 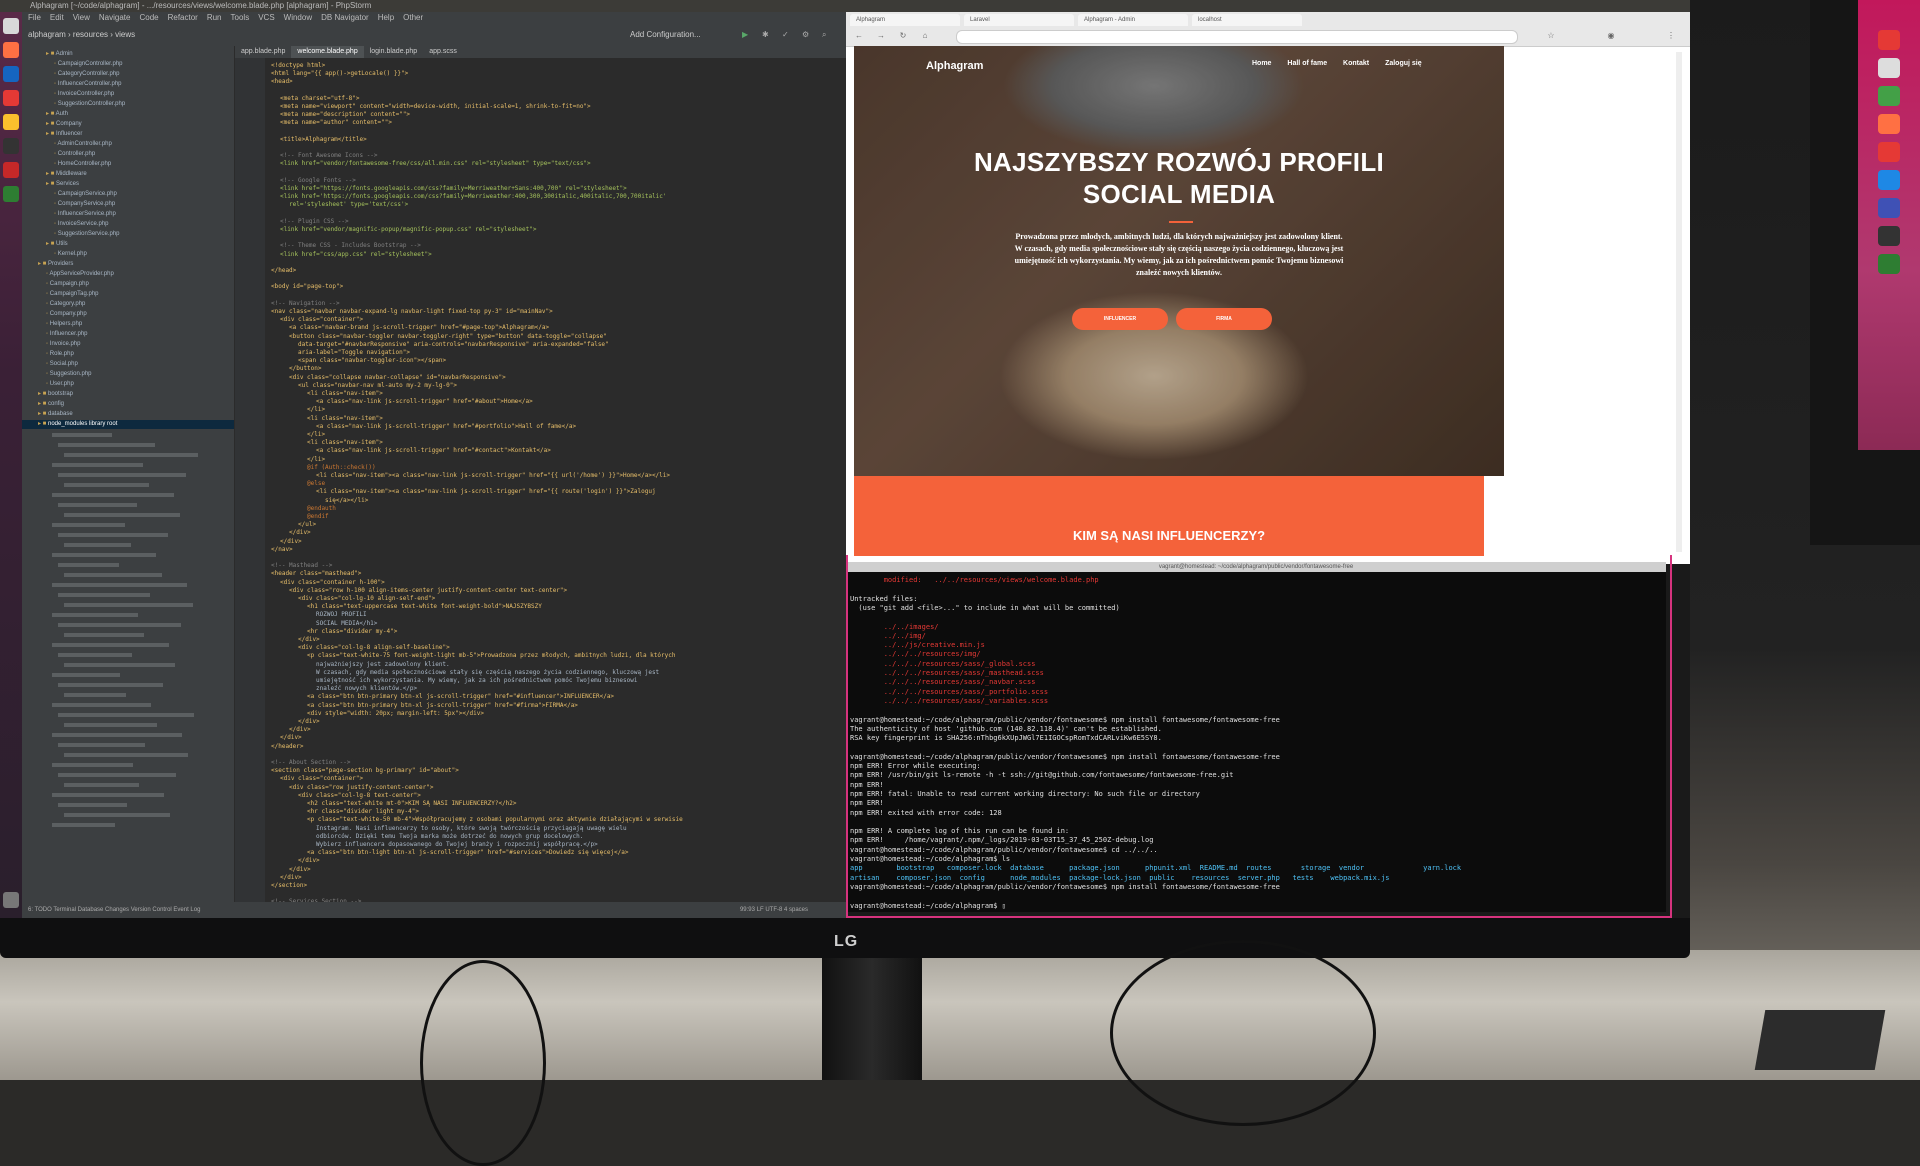 What do you see at coordinates (1133, 20) in the screenshot?
I see `browser-tab: Alphagram - Admin` at bounding box center [1133, 20].